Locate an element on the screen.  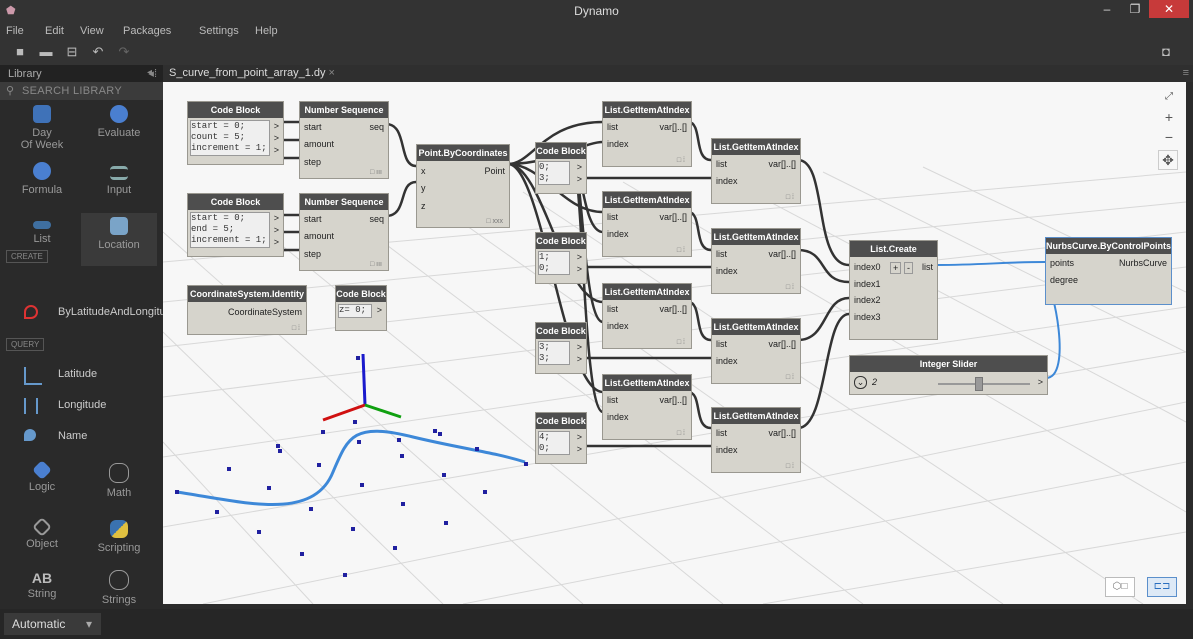
library-item-bylatitudeandlongitude: ByLatitudeAndLongitu is located at coordinates (81, 313).